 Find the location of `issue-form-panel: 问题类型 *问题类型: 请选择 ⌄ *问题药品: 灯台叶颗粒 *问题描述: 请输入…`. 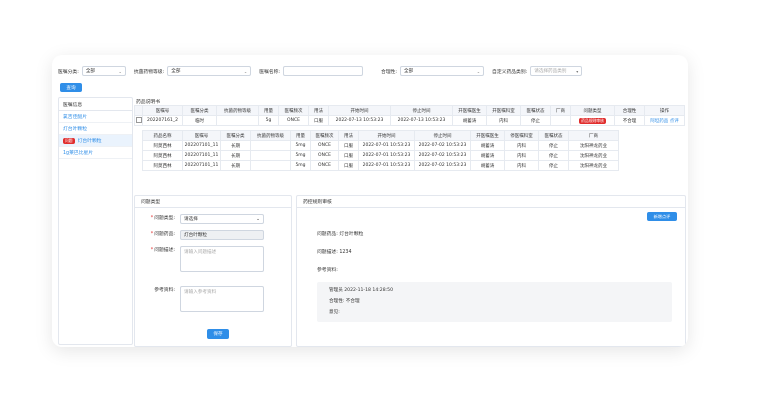

issue-form-panel: 问题类型 *问题类型: 请选择 ⌄ *问题药品: 灯台叶颗粒 *问题描述: 请输入… is located at coordinates (213, 271).